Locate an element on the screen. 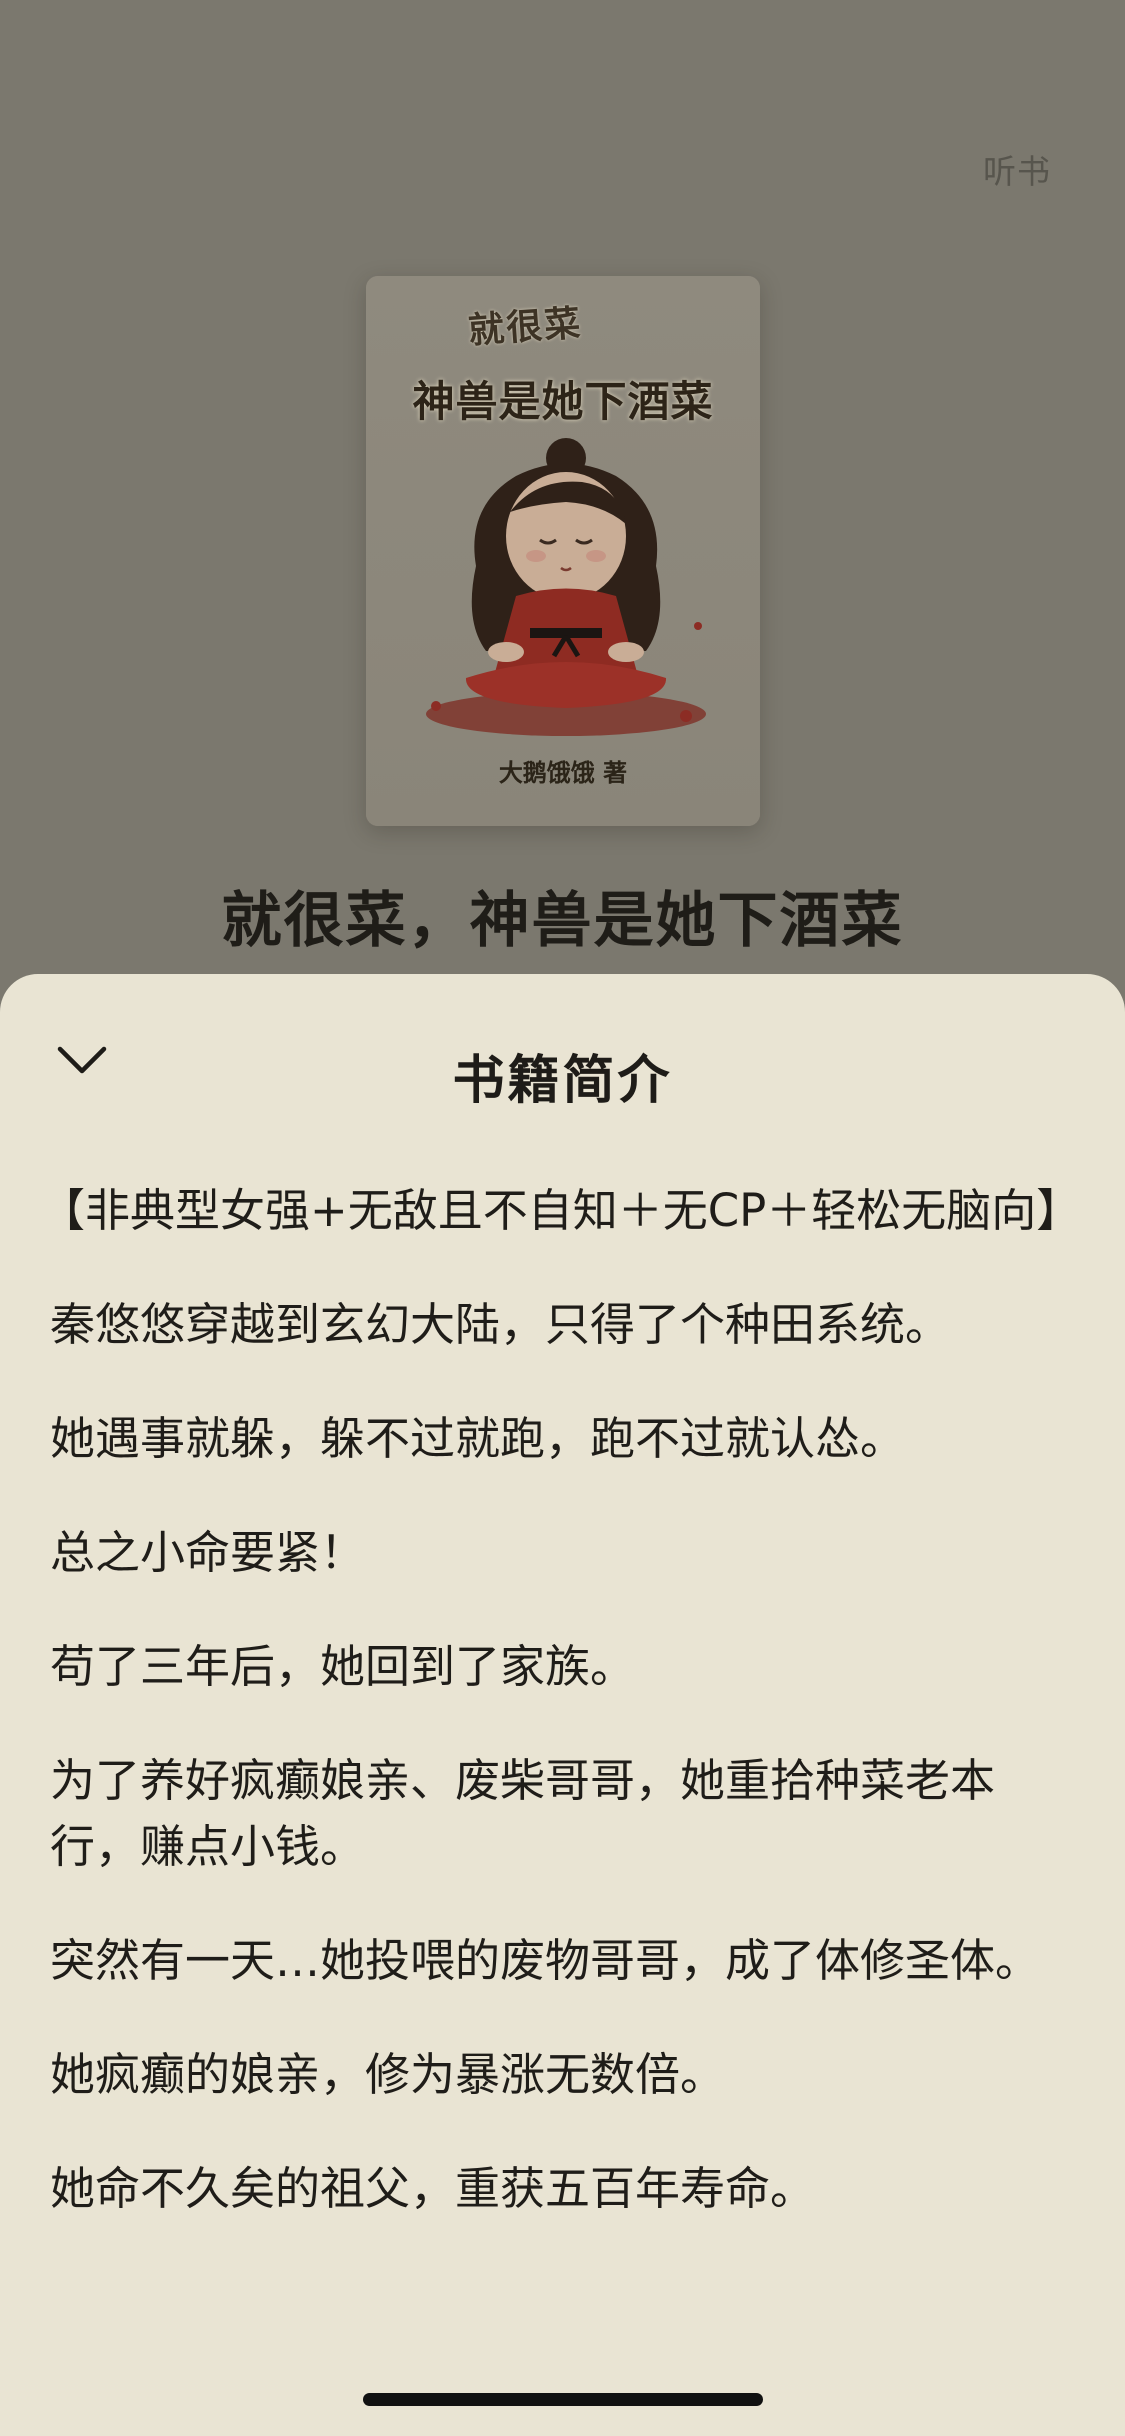 Image resolution: width=1125 pixels, height=2436 pixels. intro-paragraph: 她遇事就躲，躲不过就跑，跑不过就认怂。 is located at coordinates (478, 1438).